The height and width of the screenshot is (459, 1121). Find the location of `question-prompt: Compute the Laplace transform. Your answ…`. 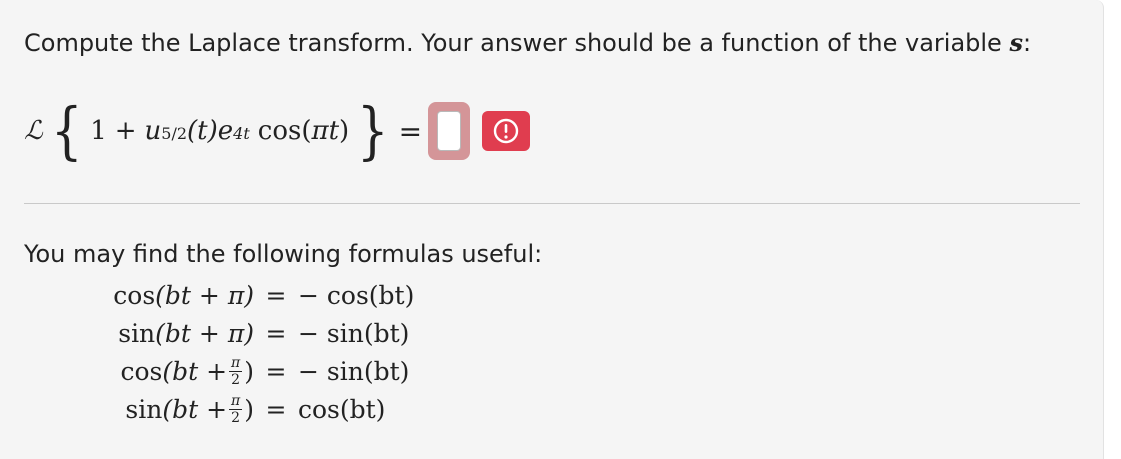

question-prompt: Compute the Laplace transform. Your answ… is located at coordinates (527, 42).